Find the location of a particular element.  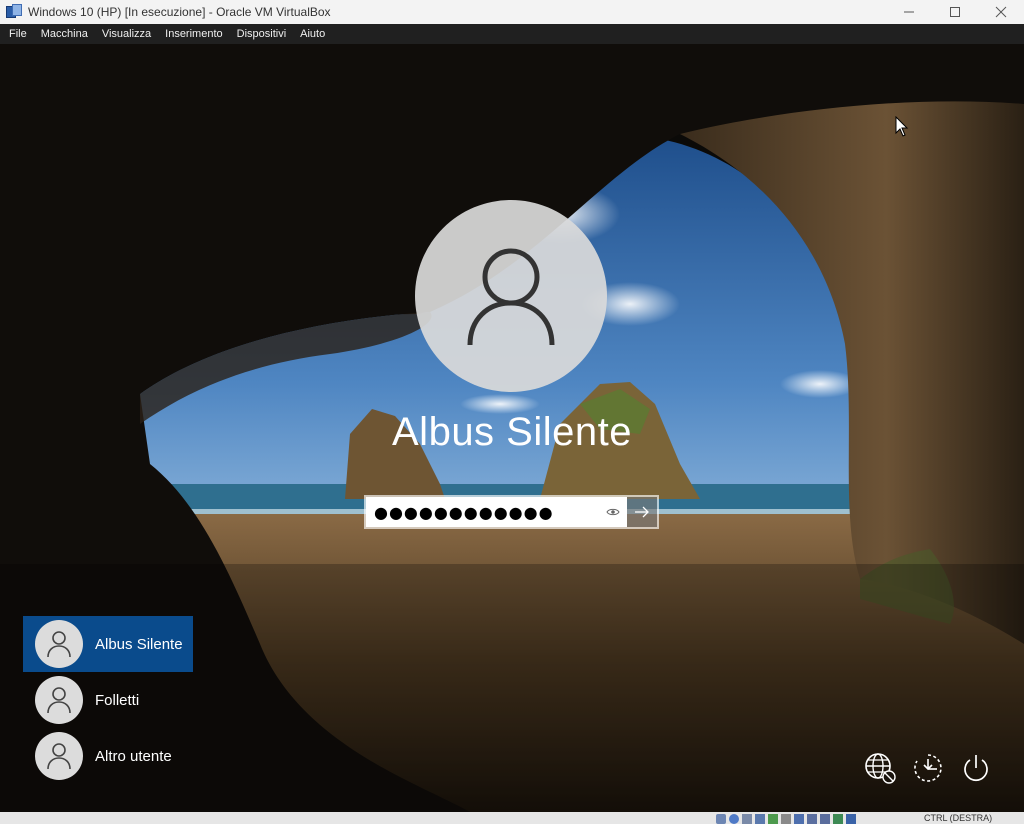

close-icon is located at coordinates (1001, 12).